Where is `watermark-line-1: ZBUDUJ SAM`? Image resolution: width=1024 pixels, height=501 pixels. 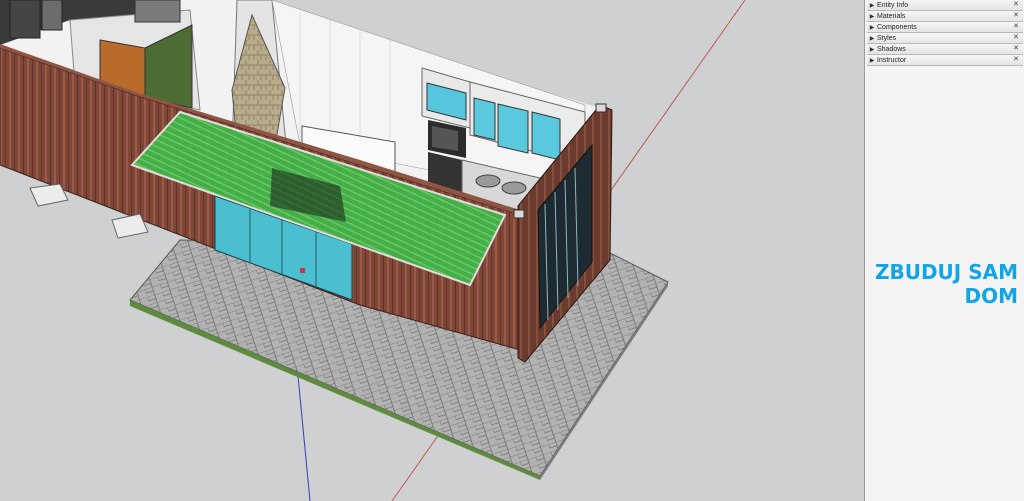 watermark-line-1: ZBUDUJ SAM is located at coordinates (946, 272).